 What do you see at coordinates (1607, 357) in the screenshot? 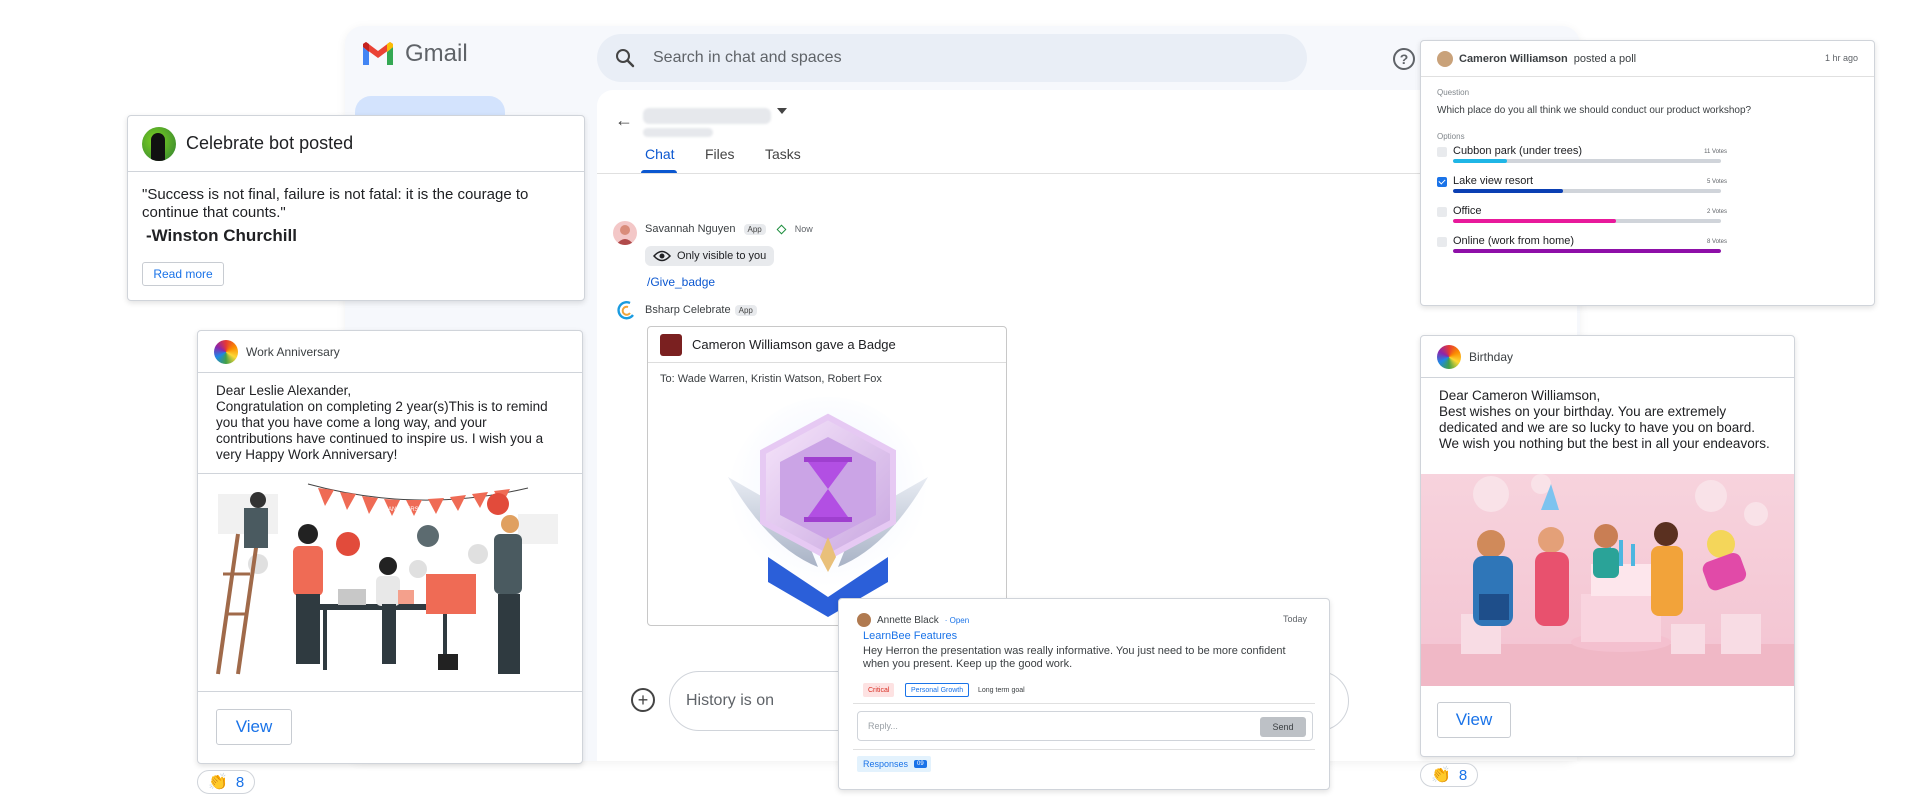
I see `card-header: Birthday` at bounding box center [1607, 357].